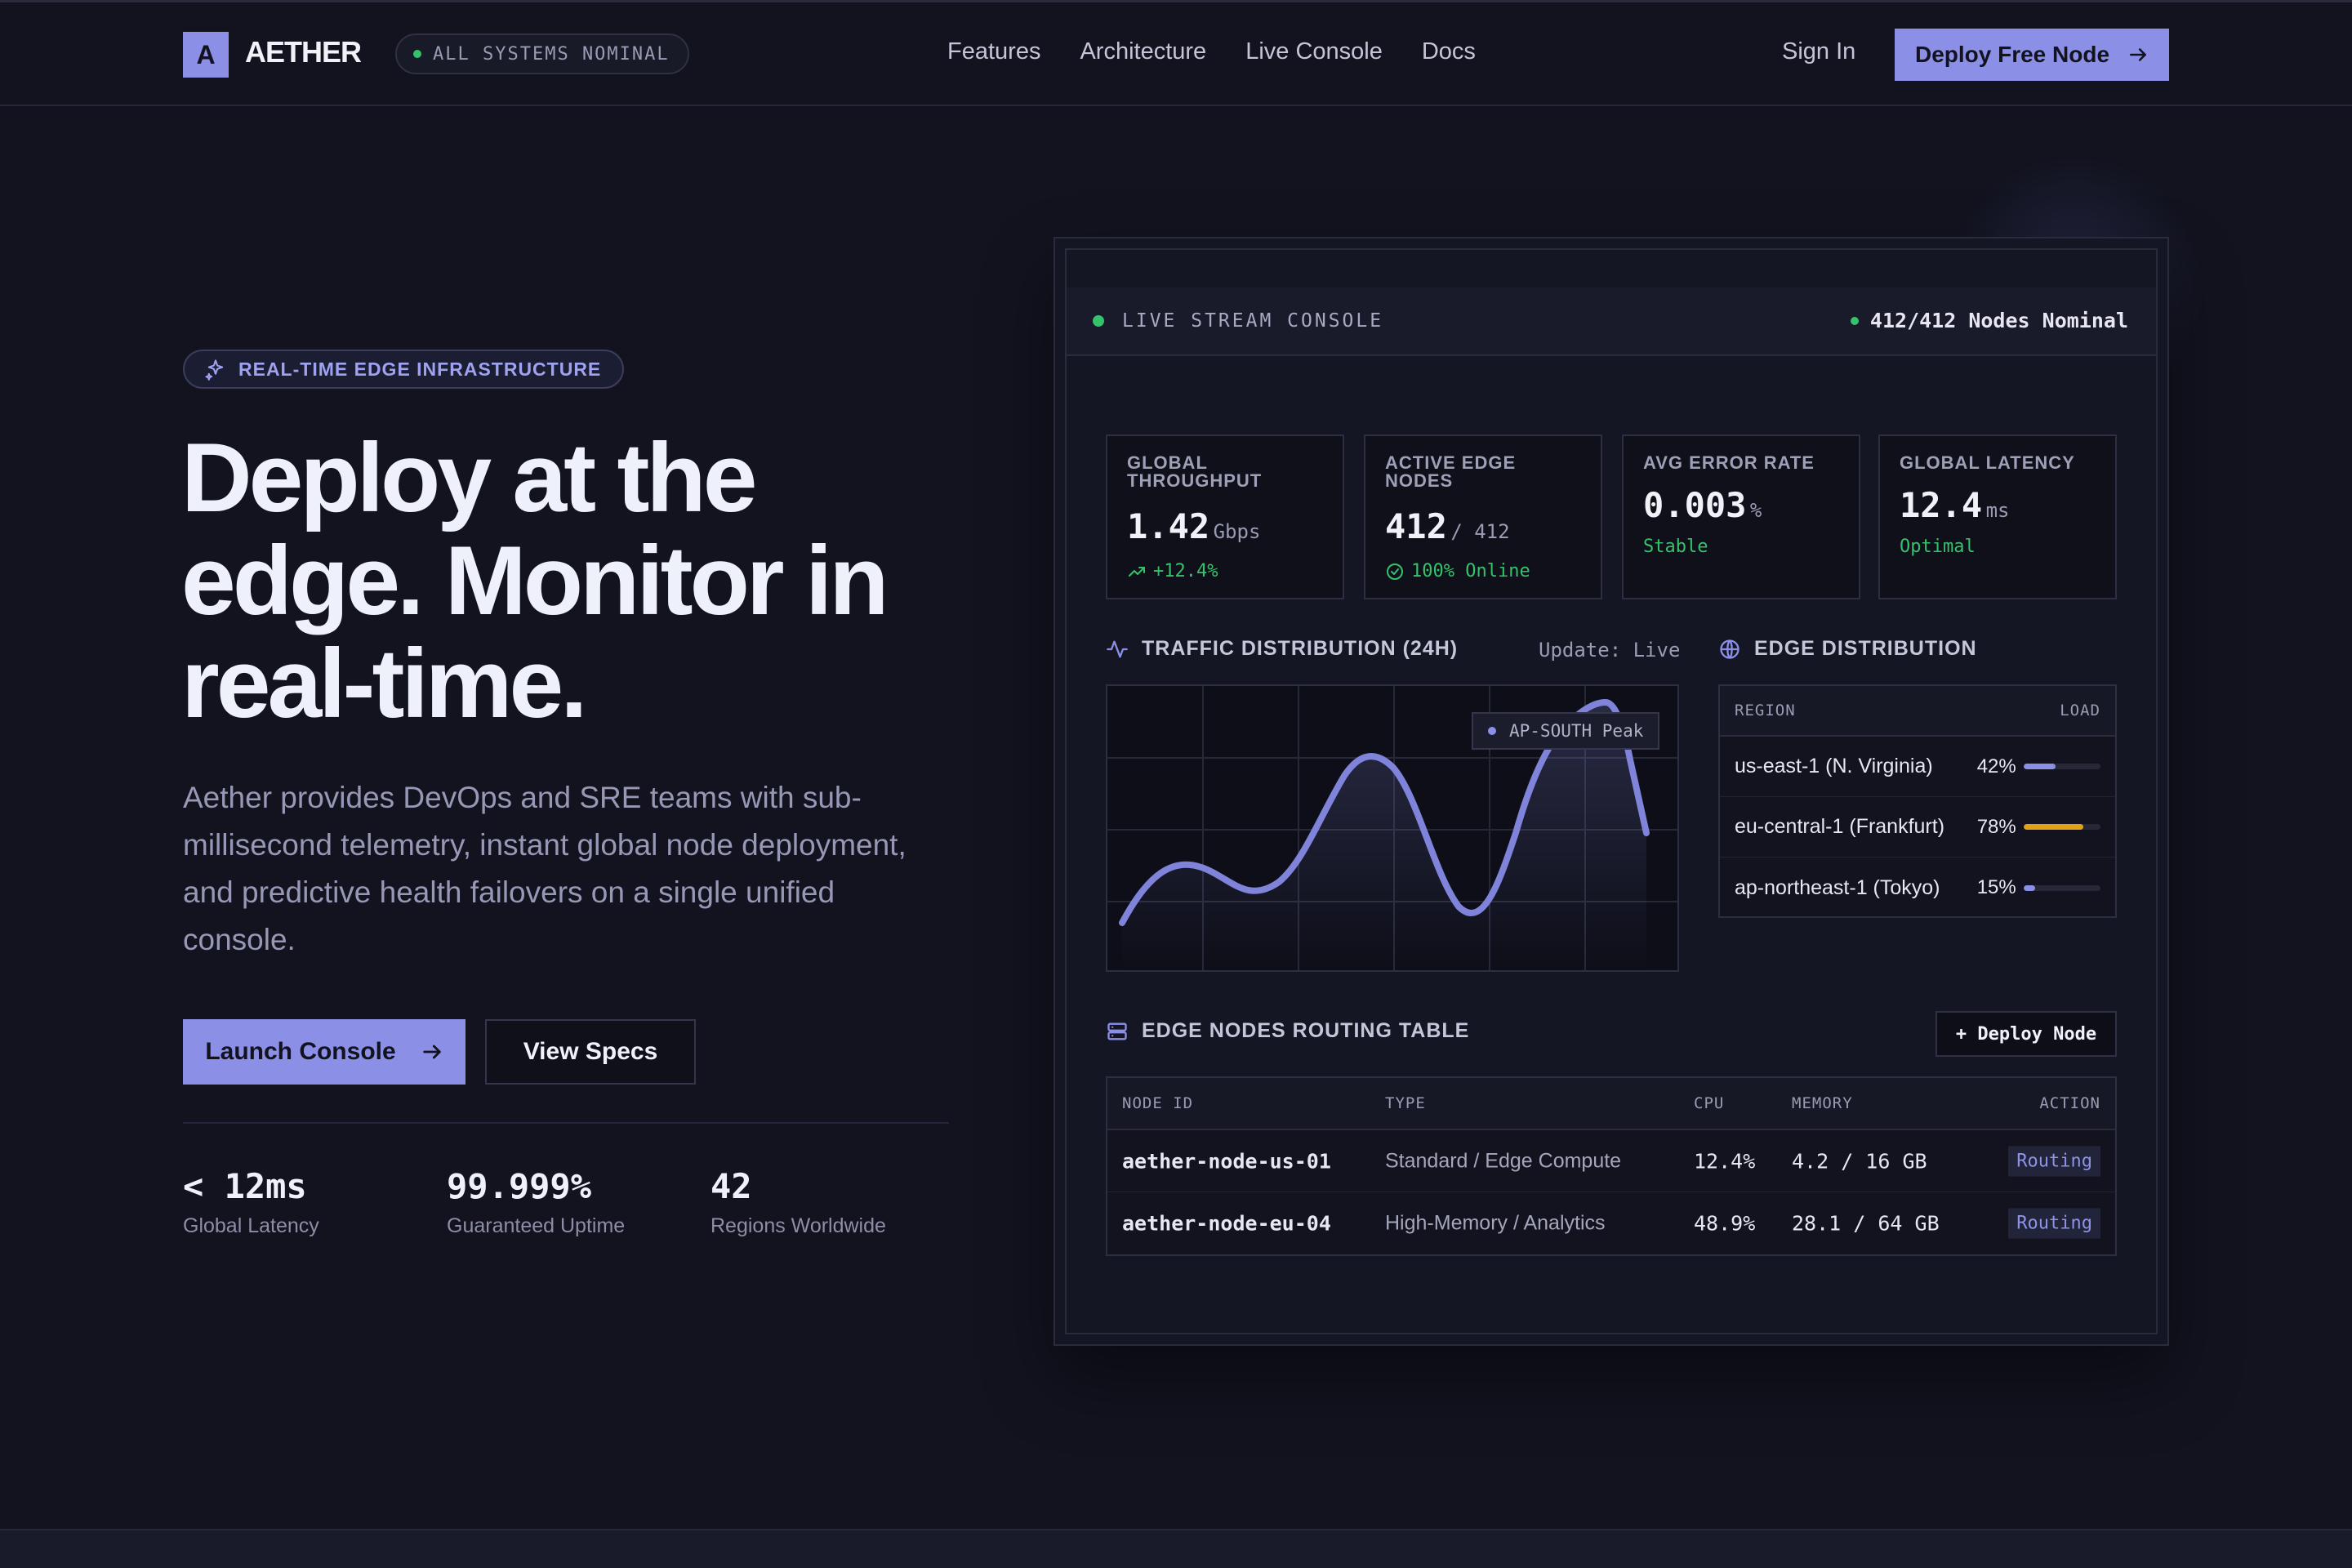  I want to click on metric-sub: Stable, so click(1675, 547).